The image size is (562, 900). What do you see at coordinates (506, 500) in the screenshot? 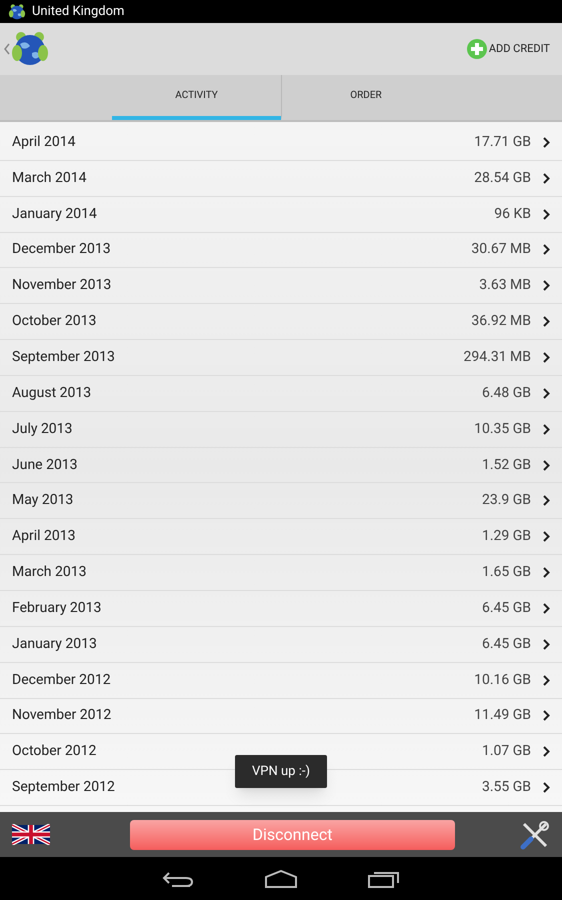
I see `usage-value: 23.9 GB` at bounding box center [506, 500].